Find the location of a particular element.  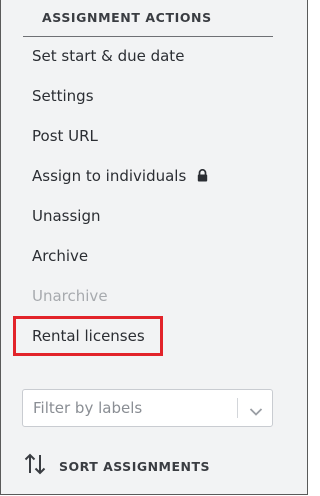

sort-arrows-icon is located at coordinates (35, 466).